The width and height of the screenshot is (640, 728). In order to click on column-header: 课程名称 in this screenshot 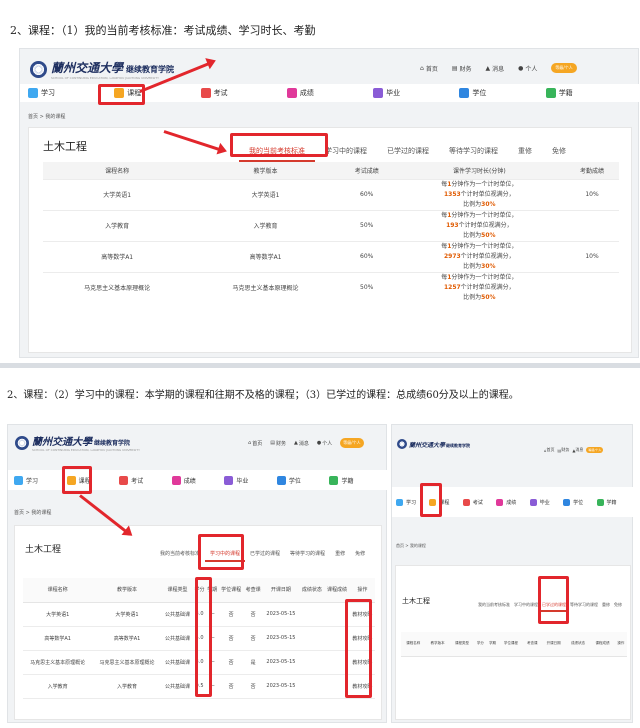, I will do `click(117, 170)`.